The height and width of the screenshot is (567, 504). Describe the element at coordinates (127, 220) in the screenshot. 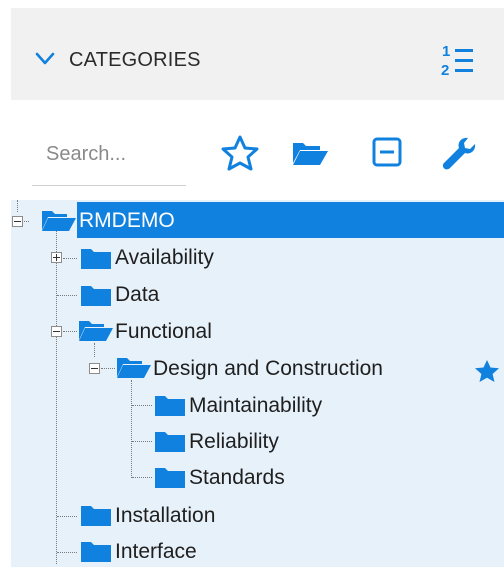

I see `tree-node-label: RMDEMO` at that location.